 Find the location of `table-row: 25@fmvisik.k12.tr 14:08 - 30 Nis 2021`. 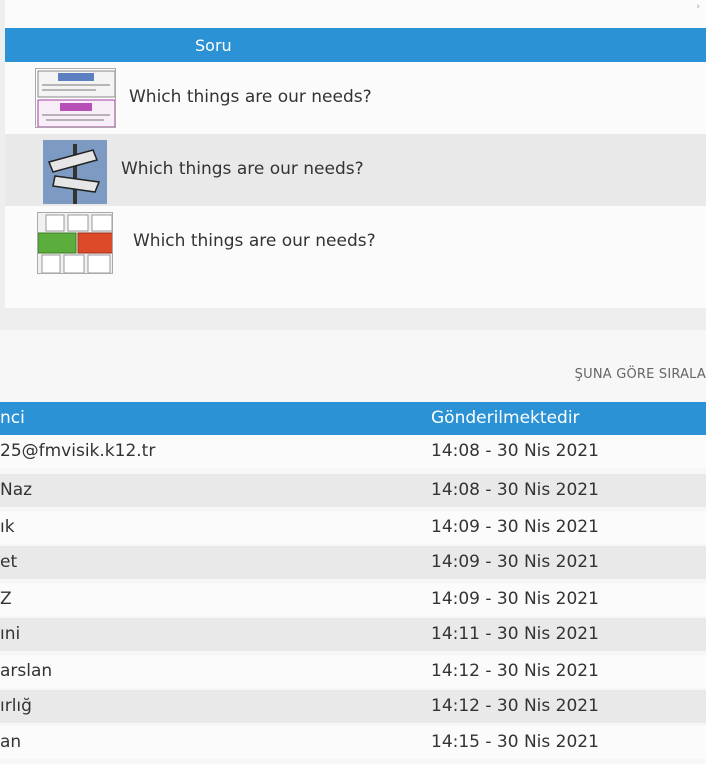

table-row: 25@fmvisik.k12.tr 14:08 - 30 Nis 2021 is located at coordinates (353, 451).